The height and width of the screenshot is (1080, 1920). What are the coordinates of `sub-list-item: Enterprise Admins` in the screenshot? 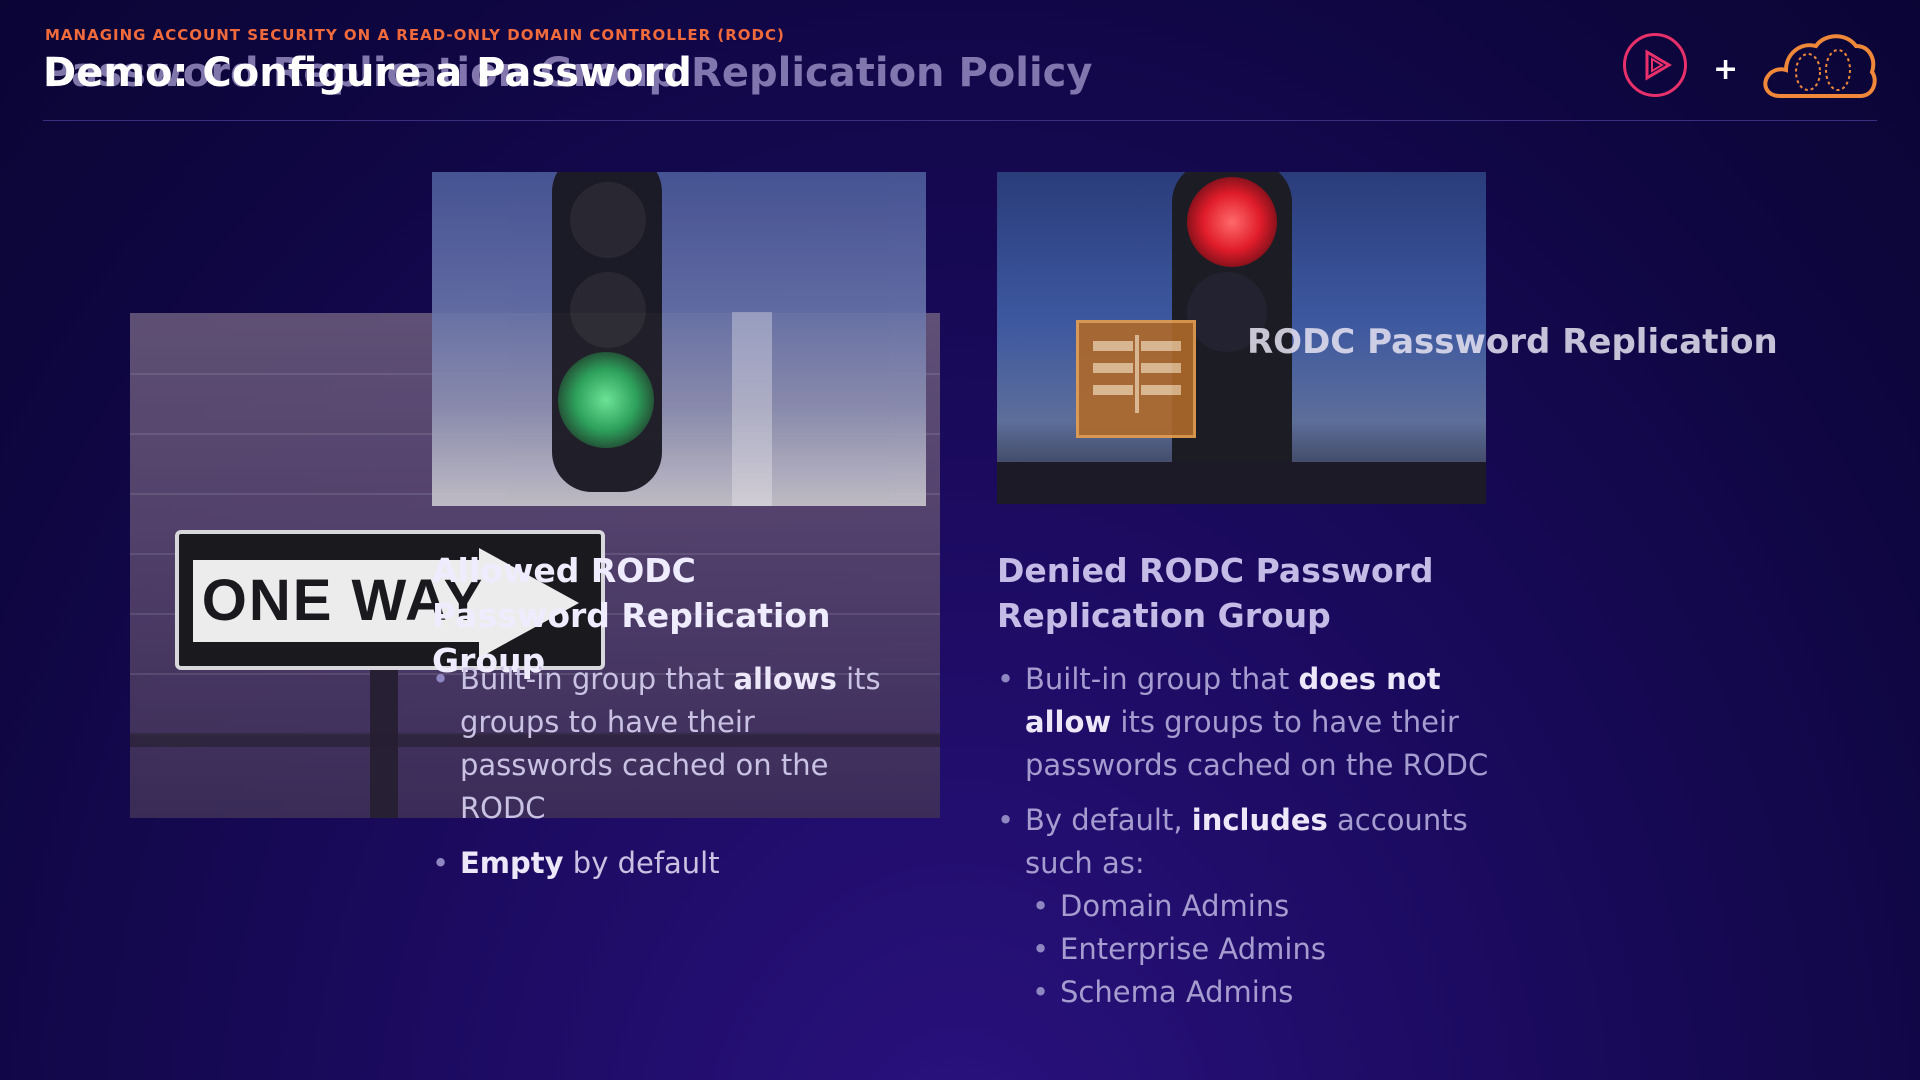 It's located at (1257, 949).